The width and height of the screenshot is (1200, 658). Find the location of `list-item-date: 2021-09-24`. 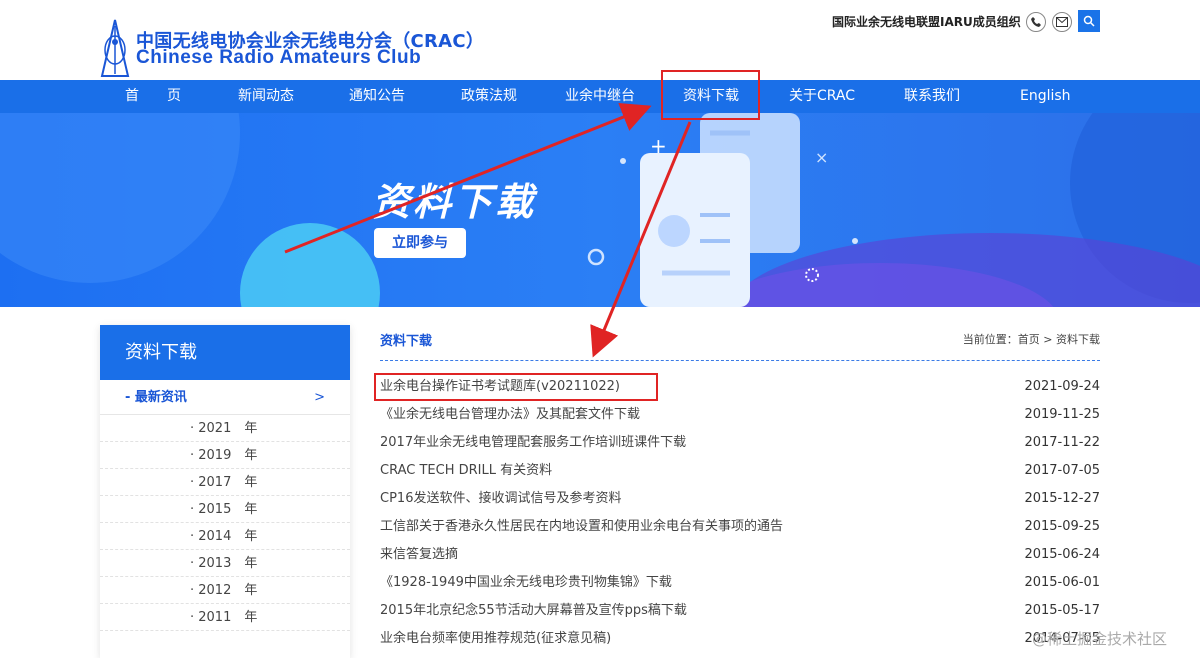

list-item-date: 2021-09-24 is located at coordinates (1062, 386).